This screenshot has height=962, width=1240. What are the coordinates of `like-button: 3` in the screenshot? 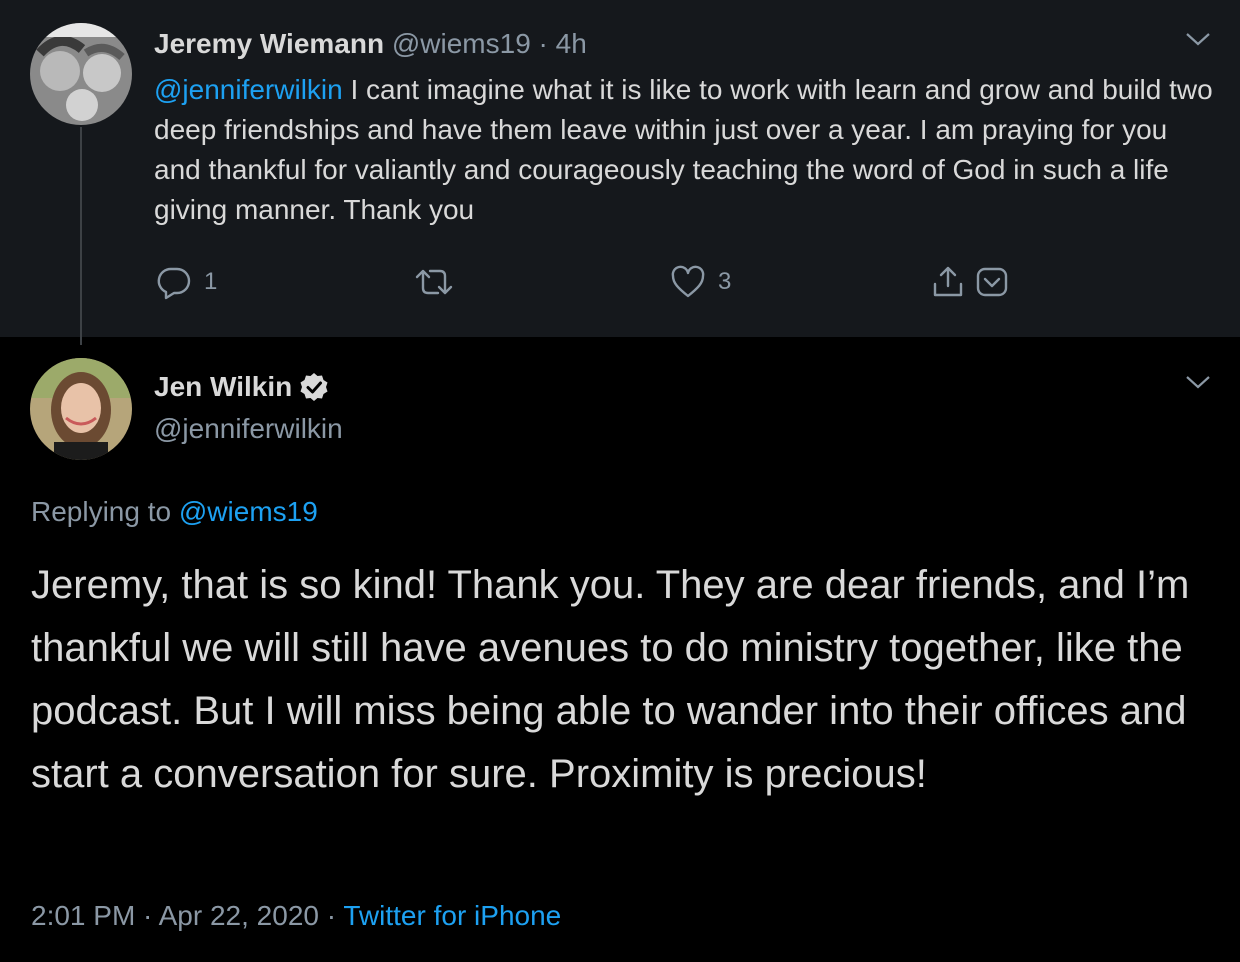 It's located at (700, 282).